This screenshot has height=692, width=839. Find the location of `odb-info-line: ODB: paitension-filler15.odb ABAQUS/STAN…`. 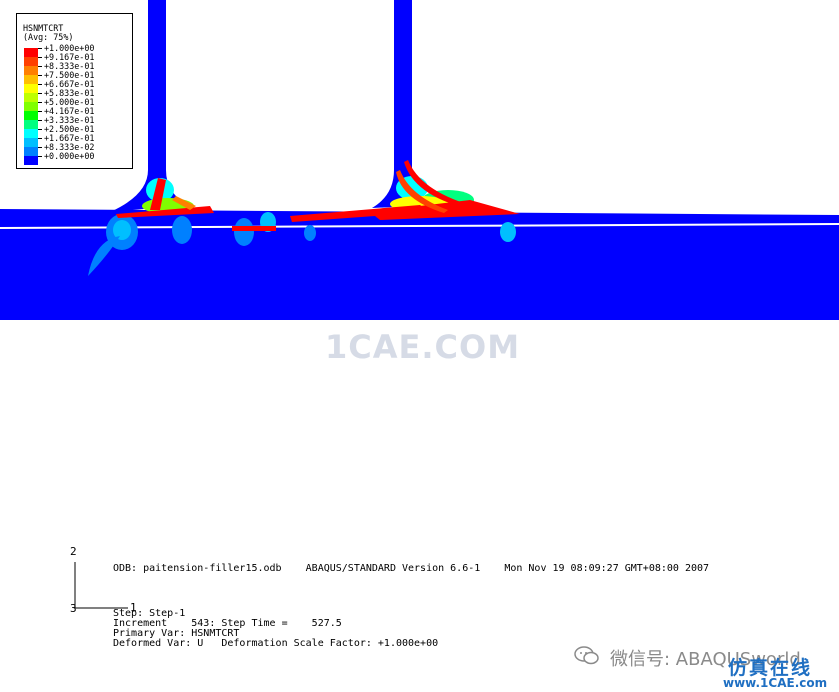

odb-info-line: ODB: paitension-filler15.odb ABAQUS/STAN… is located at coordinates (411, 568).